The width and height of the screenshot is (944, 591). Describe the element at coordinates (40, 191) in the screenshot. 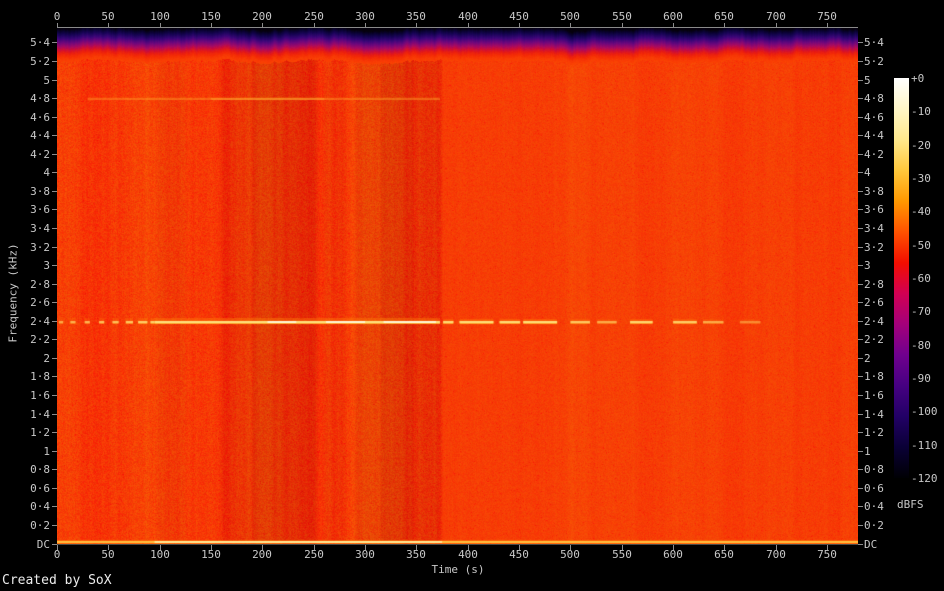

I see `freq-tick-label: 3·8` at that location.